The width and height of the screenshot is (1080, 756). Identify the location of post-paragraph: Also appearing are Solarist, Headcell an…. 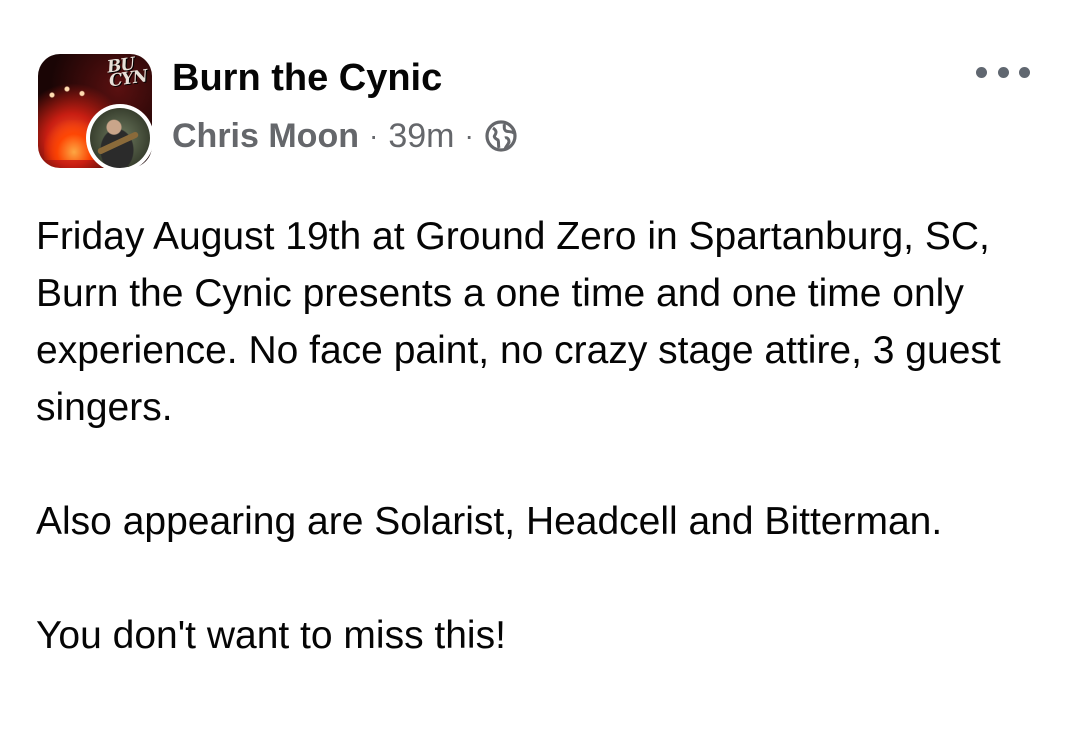
(489, 521).